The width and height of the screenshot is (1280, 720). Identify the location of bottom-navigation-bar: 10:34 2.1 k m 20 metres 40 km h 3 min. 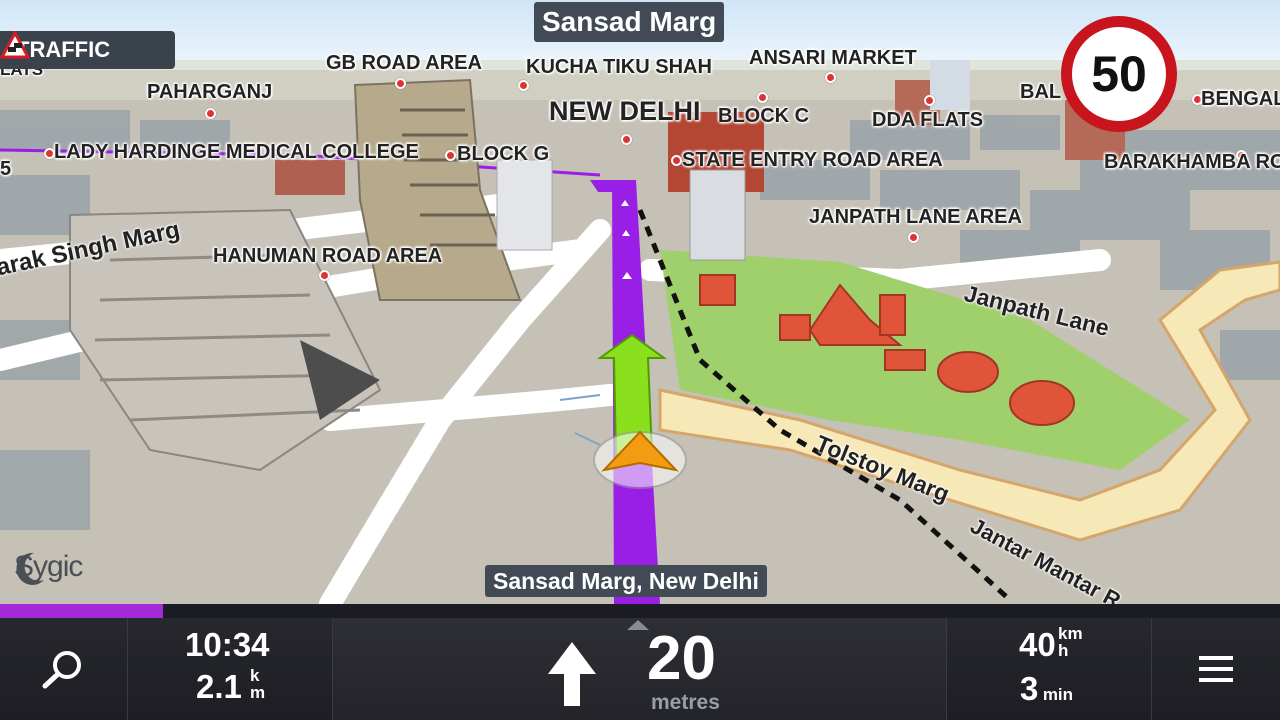
(640, 669).